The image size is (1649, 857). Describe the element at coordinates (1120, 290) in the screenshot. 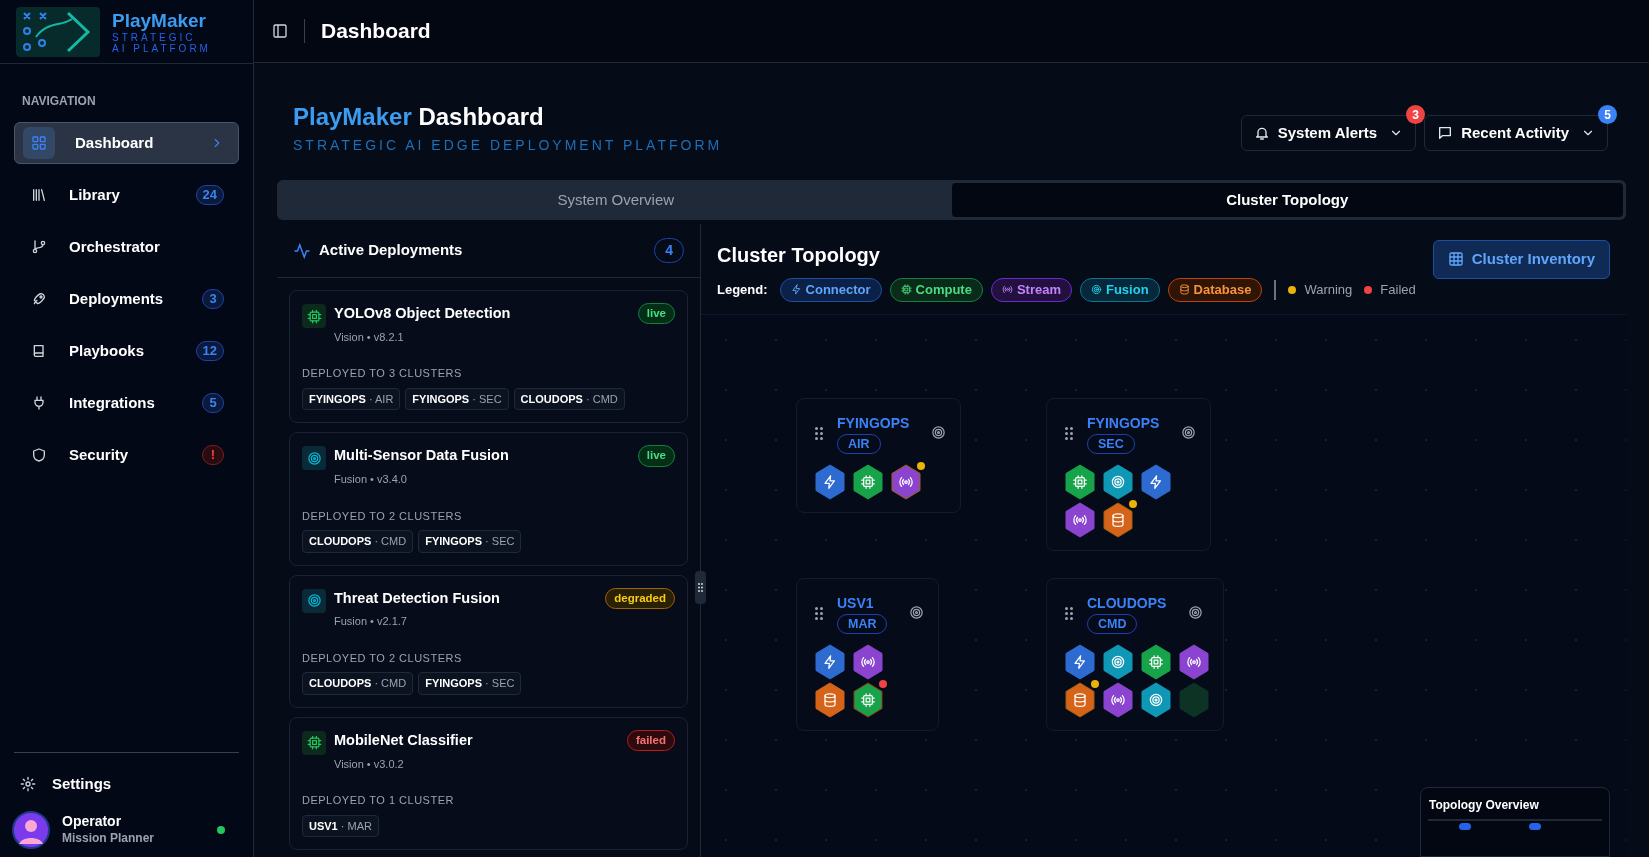

I see `legend-chip: Fusion` at that location.